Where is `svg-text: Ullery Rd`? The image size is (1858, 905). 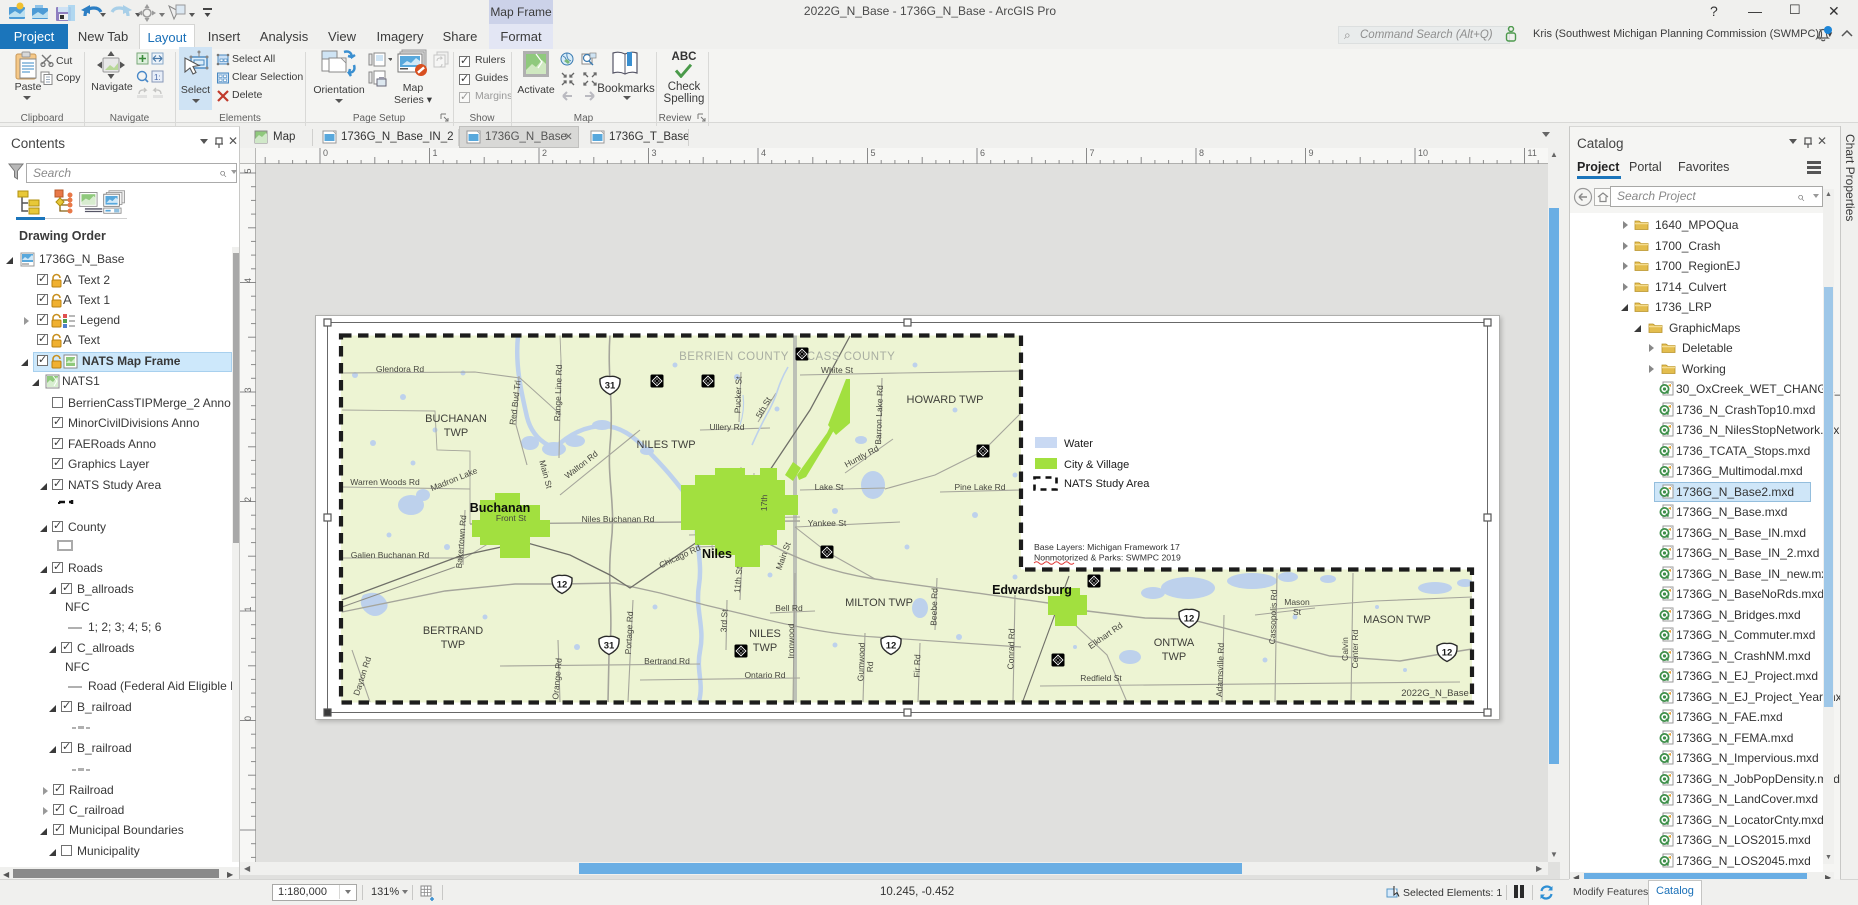
svg-text: Ullery Rd is located at coordinates (727, 427).